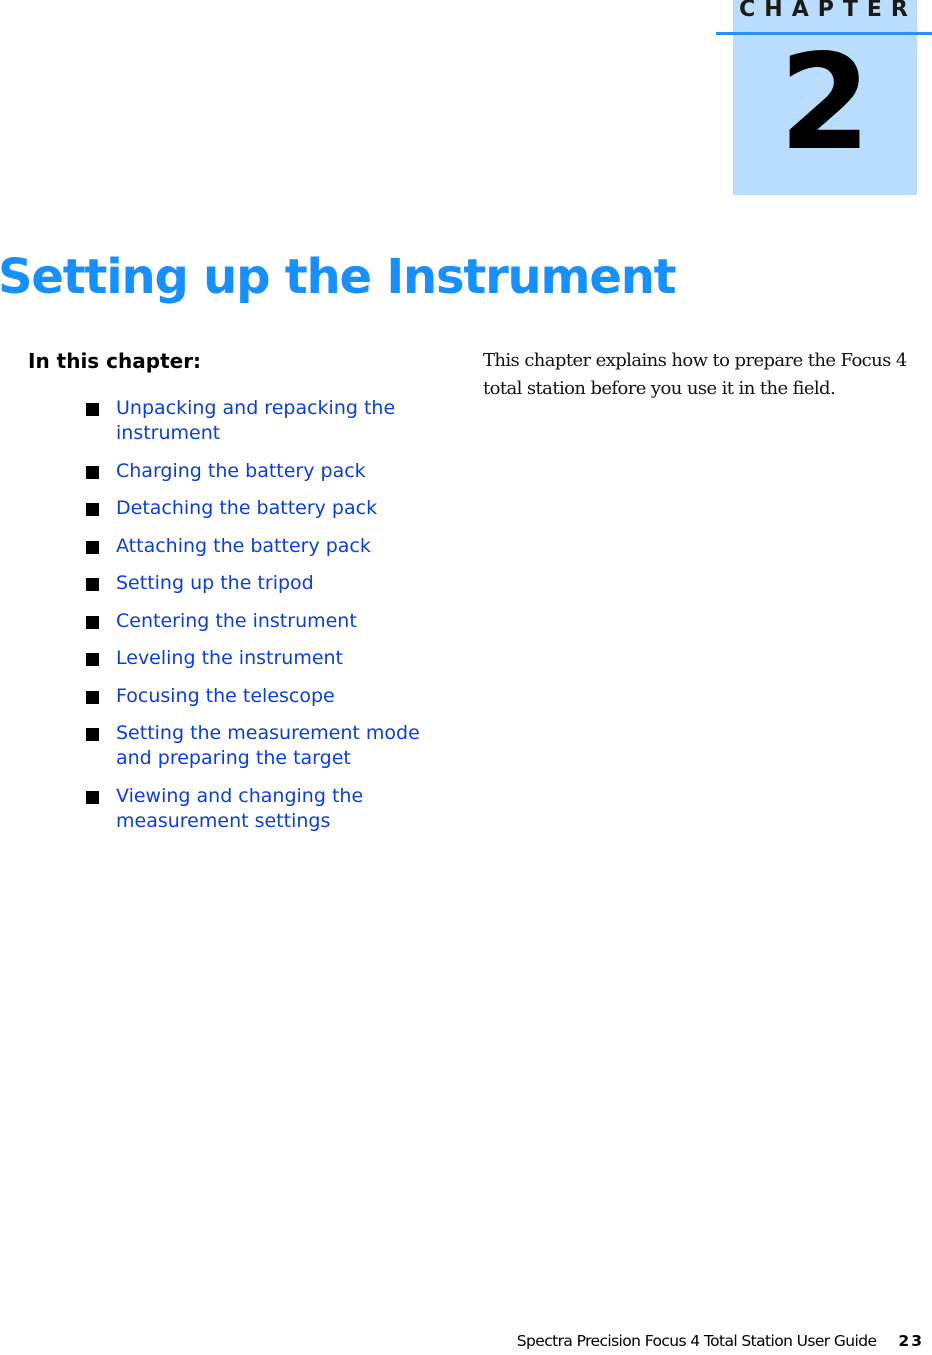  What do you see at coordinates (276, 471) in the screenshot?
I see `topic-link: Charging the battery pack` at bounding box center [276, 471].